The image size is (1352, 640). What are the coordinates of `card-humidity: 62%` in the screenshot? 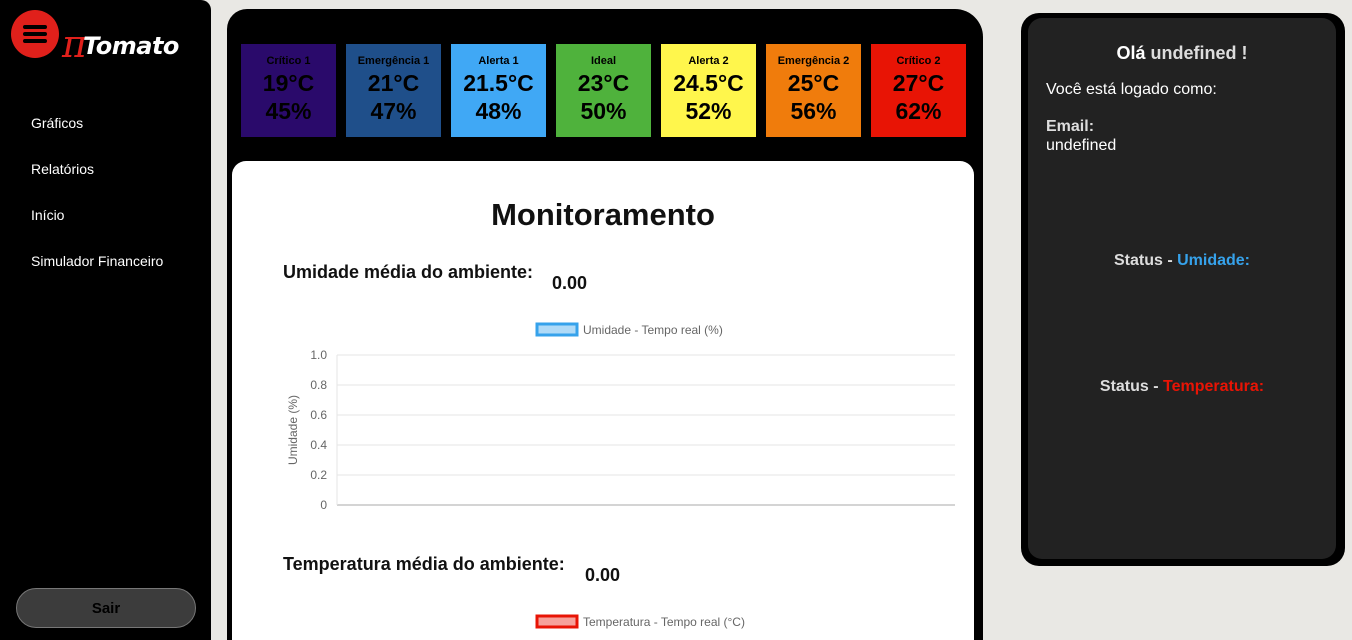 It's located at (918, 111).